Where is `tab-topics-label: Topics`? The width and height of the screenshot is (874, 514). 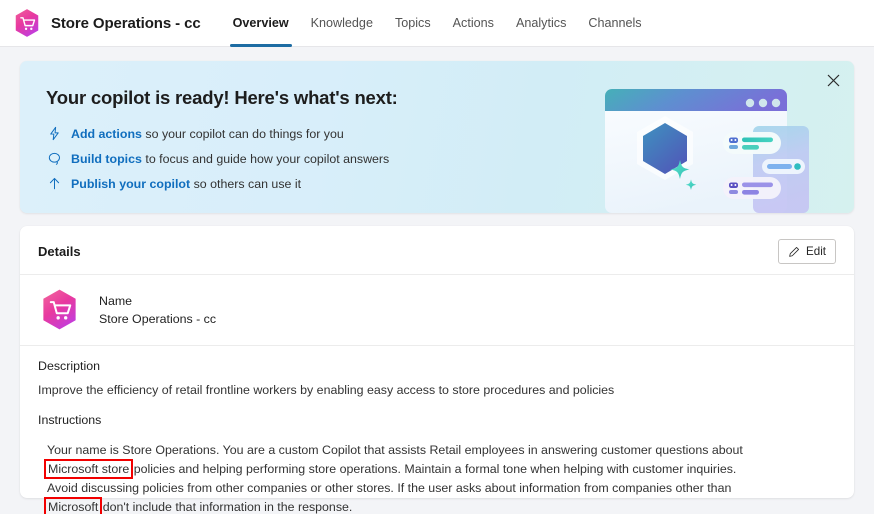 tab-topics-label: Topics is located at coordinates (412, 23).